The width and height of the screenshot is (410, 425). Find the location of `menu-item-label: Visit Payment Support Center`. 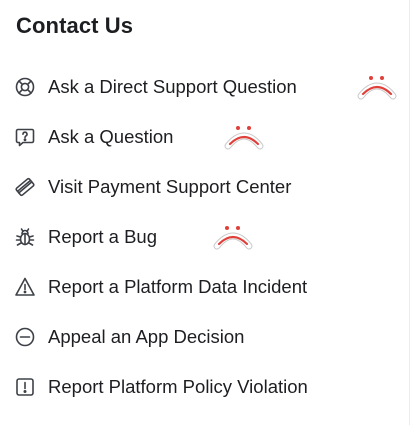

menu-item-label: Visit Payment Support Center is located at coordinates (170, 186).